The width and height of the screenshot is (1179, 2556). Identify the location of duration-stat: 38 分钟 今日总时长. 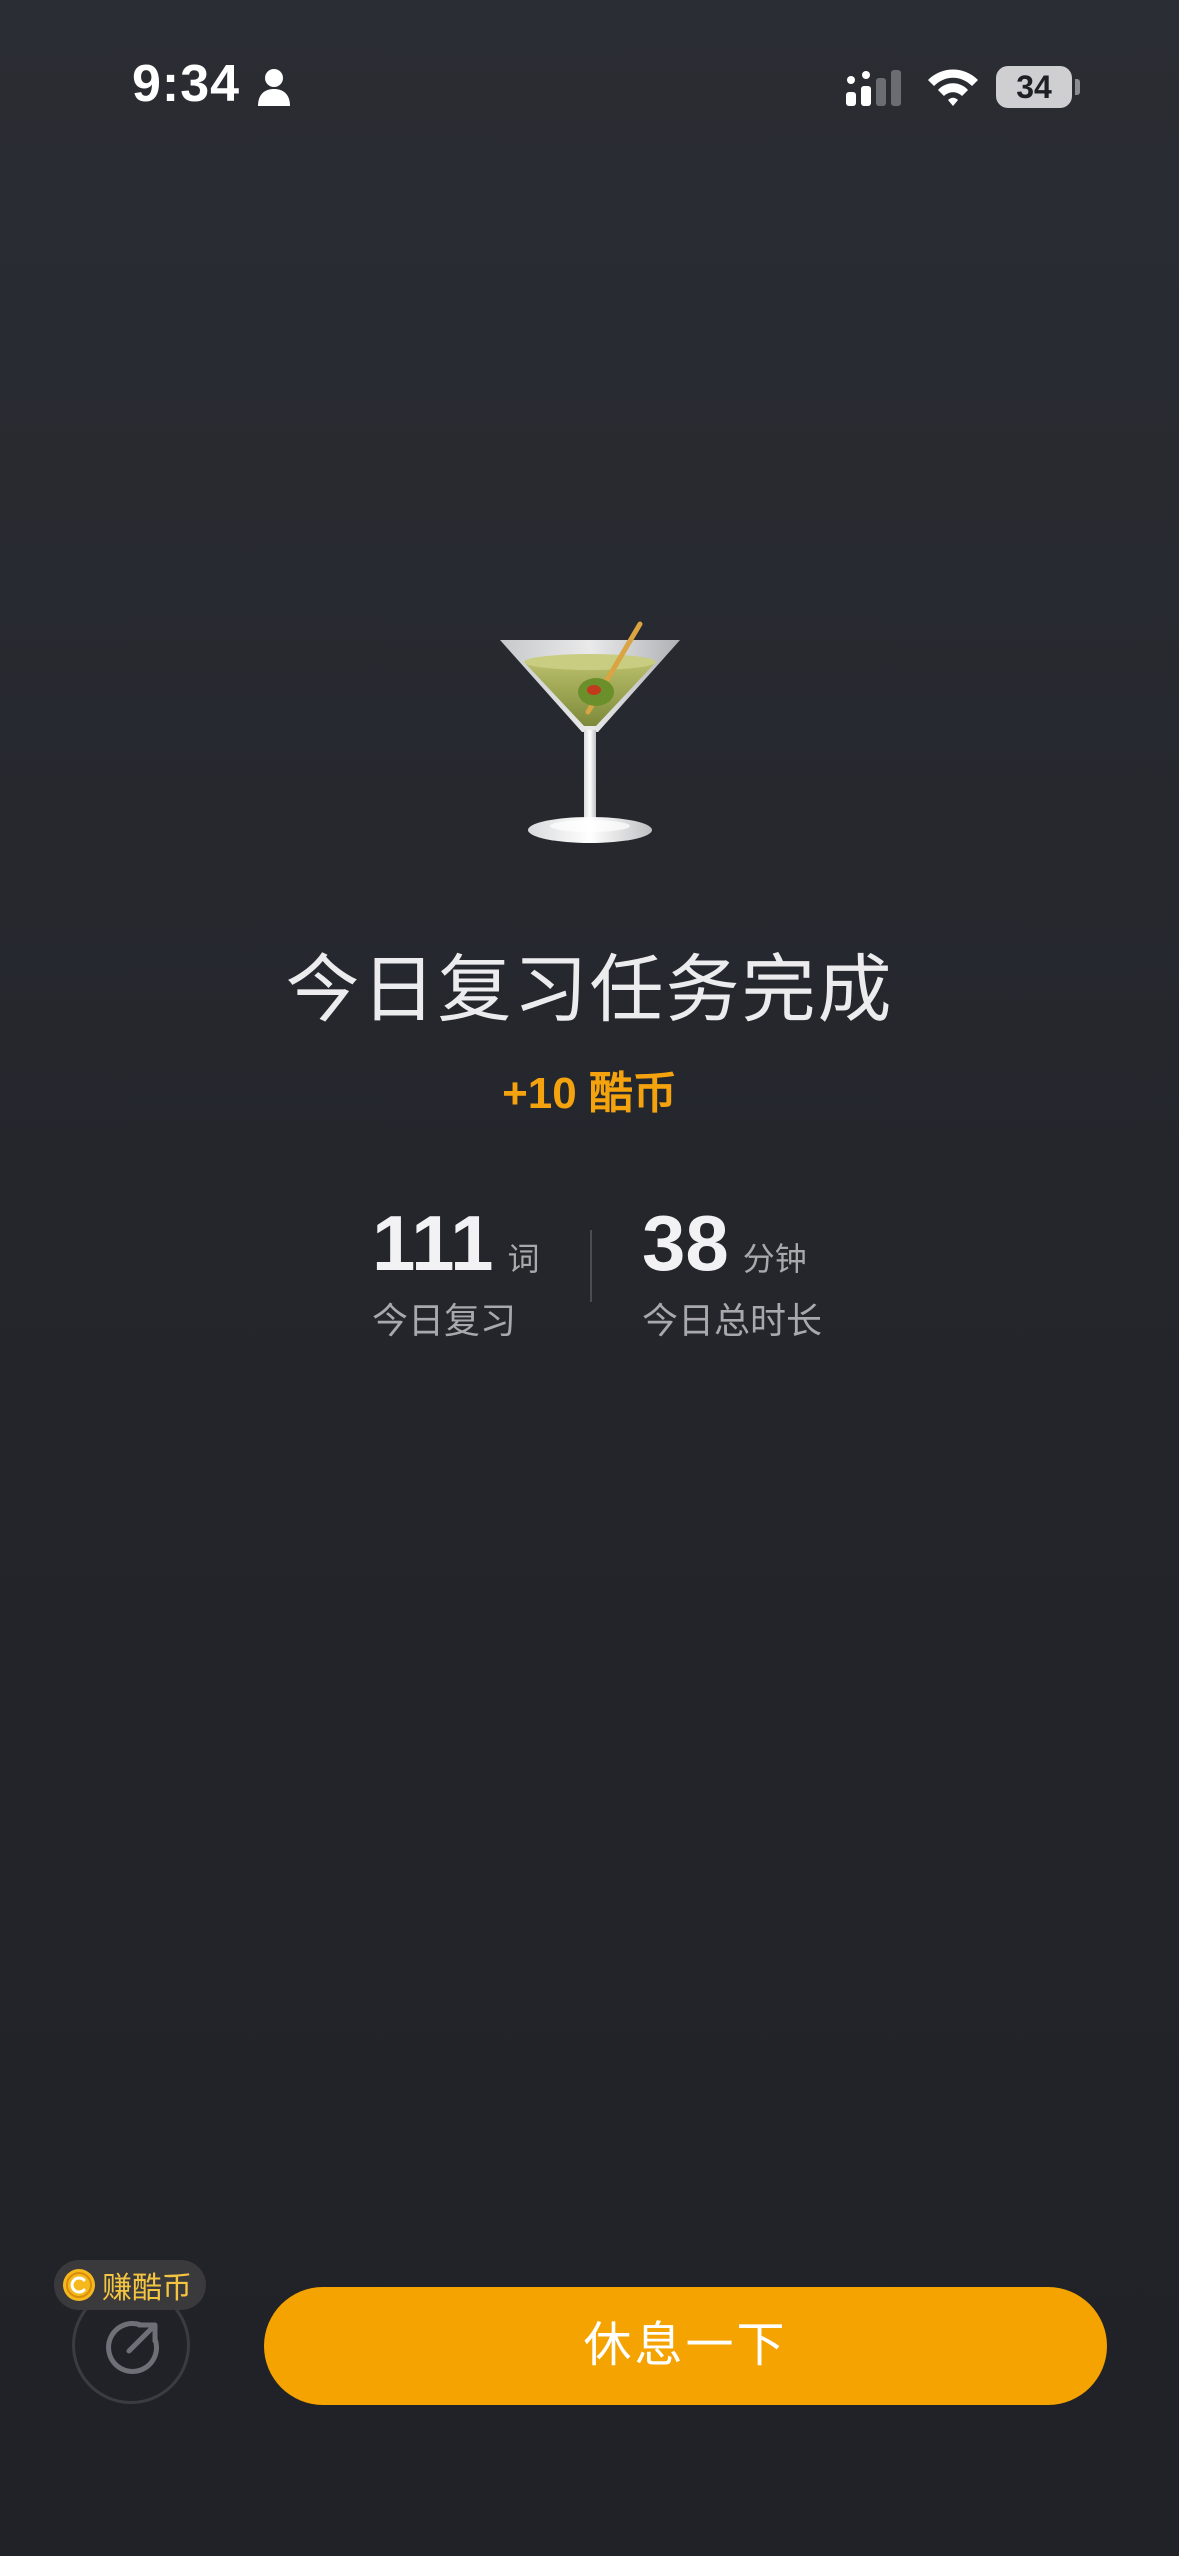
(772, 1270).